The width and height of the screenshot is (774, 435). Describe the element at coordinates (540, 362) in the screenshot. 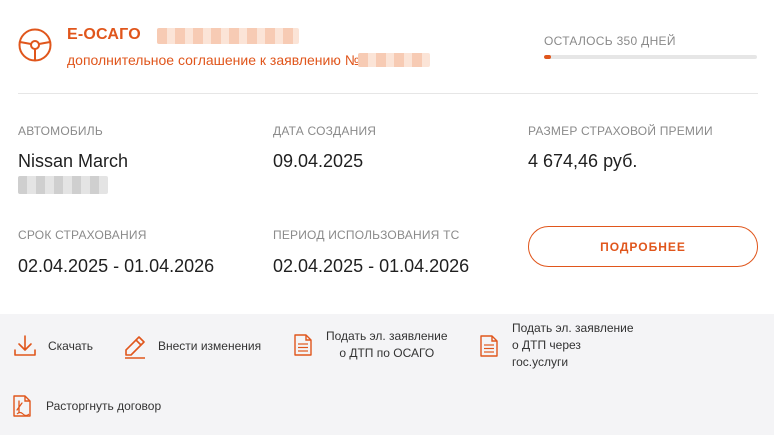

I see `claim-gos-line3: гос.услуги` at that location.